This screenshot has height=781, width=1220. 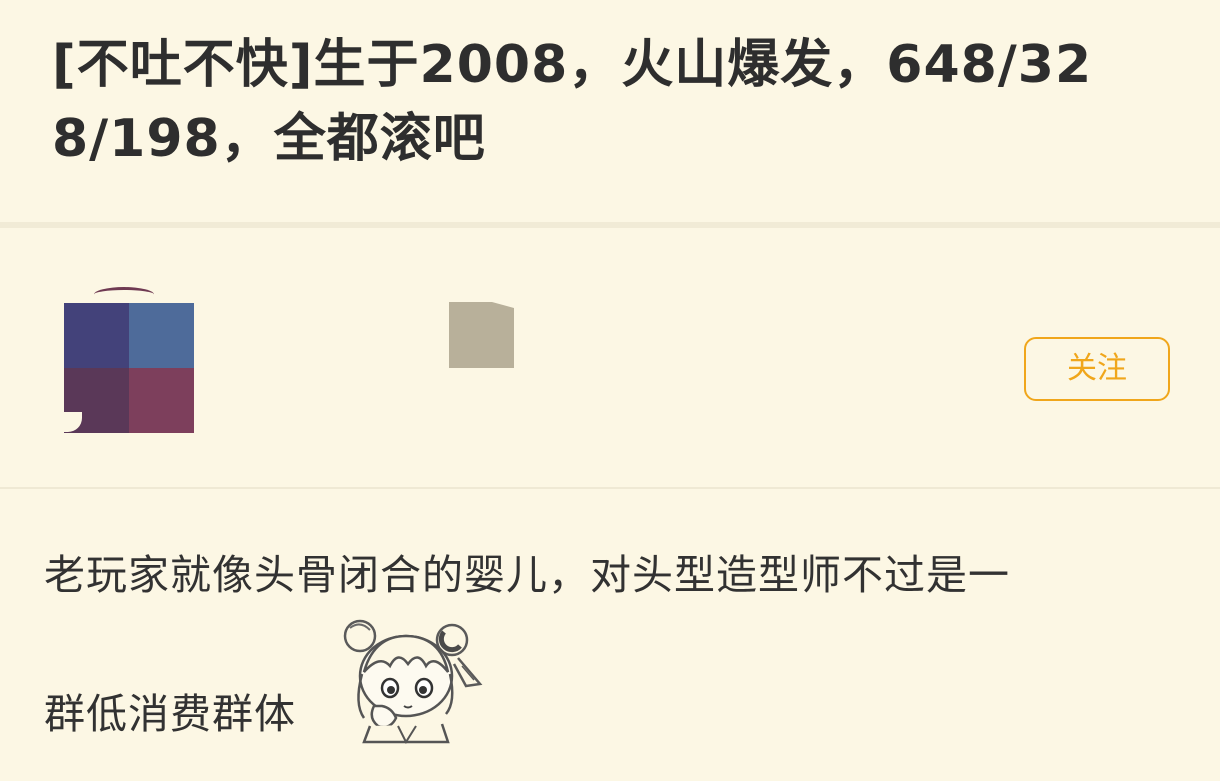 What do you see at coordinates (527, 575) in the screenshot?
I see `content-line: 老玩家就像头骨闭合的婴儿，对头型造型师不过是一` at bounding box center [527, 575].